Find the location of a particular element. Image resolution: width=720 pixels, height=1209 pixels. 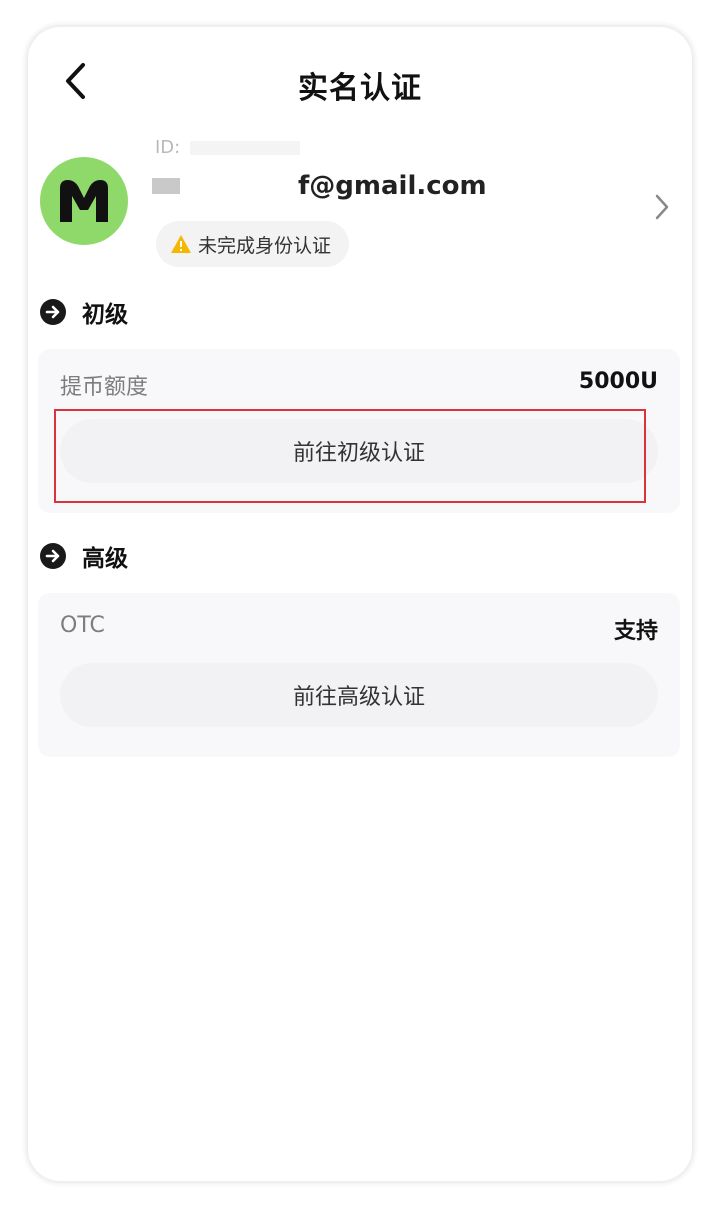

advanced-verify-button: 前往高级认证 is located at coordinates (359, 695).